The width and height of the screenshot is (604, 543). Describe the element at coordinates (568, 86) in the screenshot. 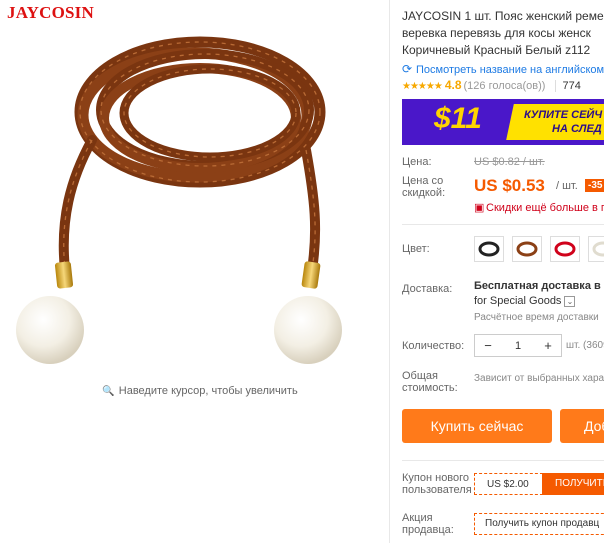

I see `orders-count: 774` at that location.